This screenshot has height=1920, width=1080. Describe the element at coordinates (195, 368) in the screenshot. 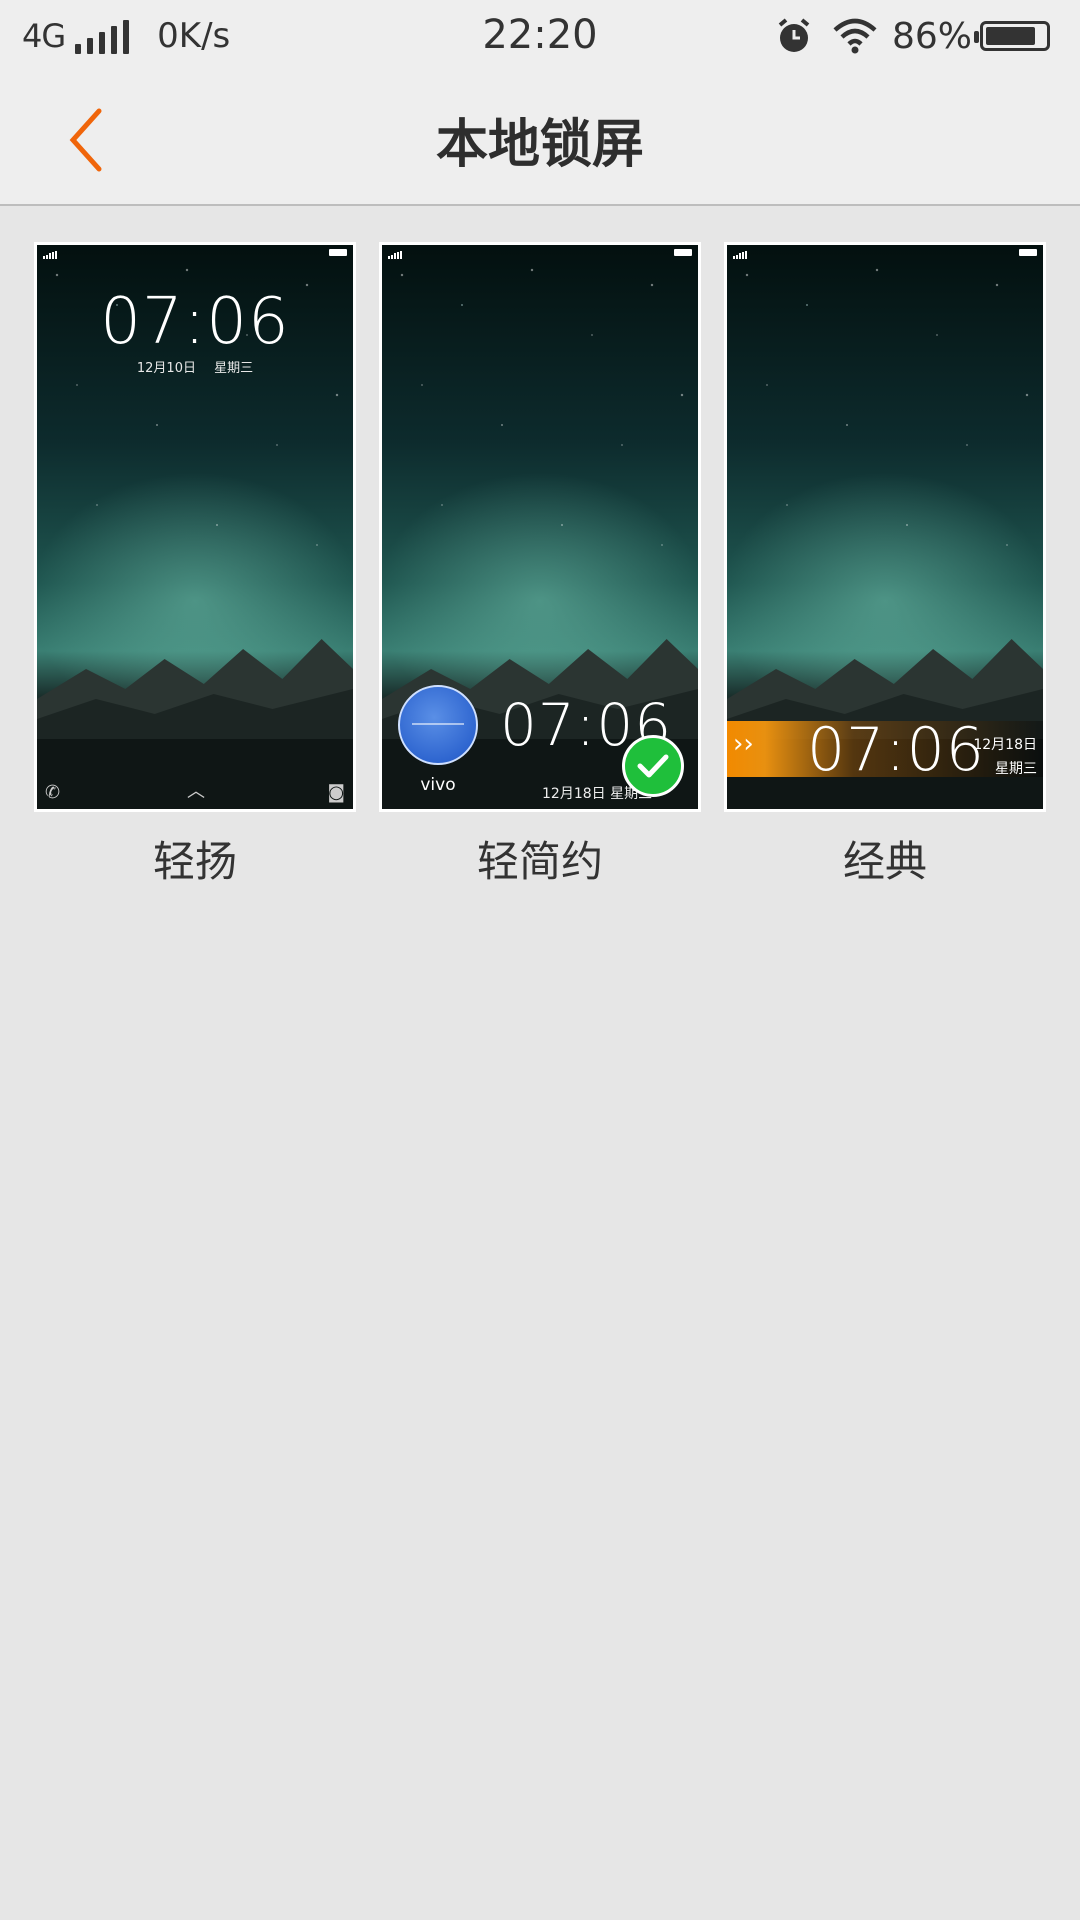

I see `preview-date: 12月10日 星期三` at that location.